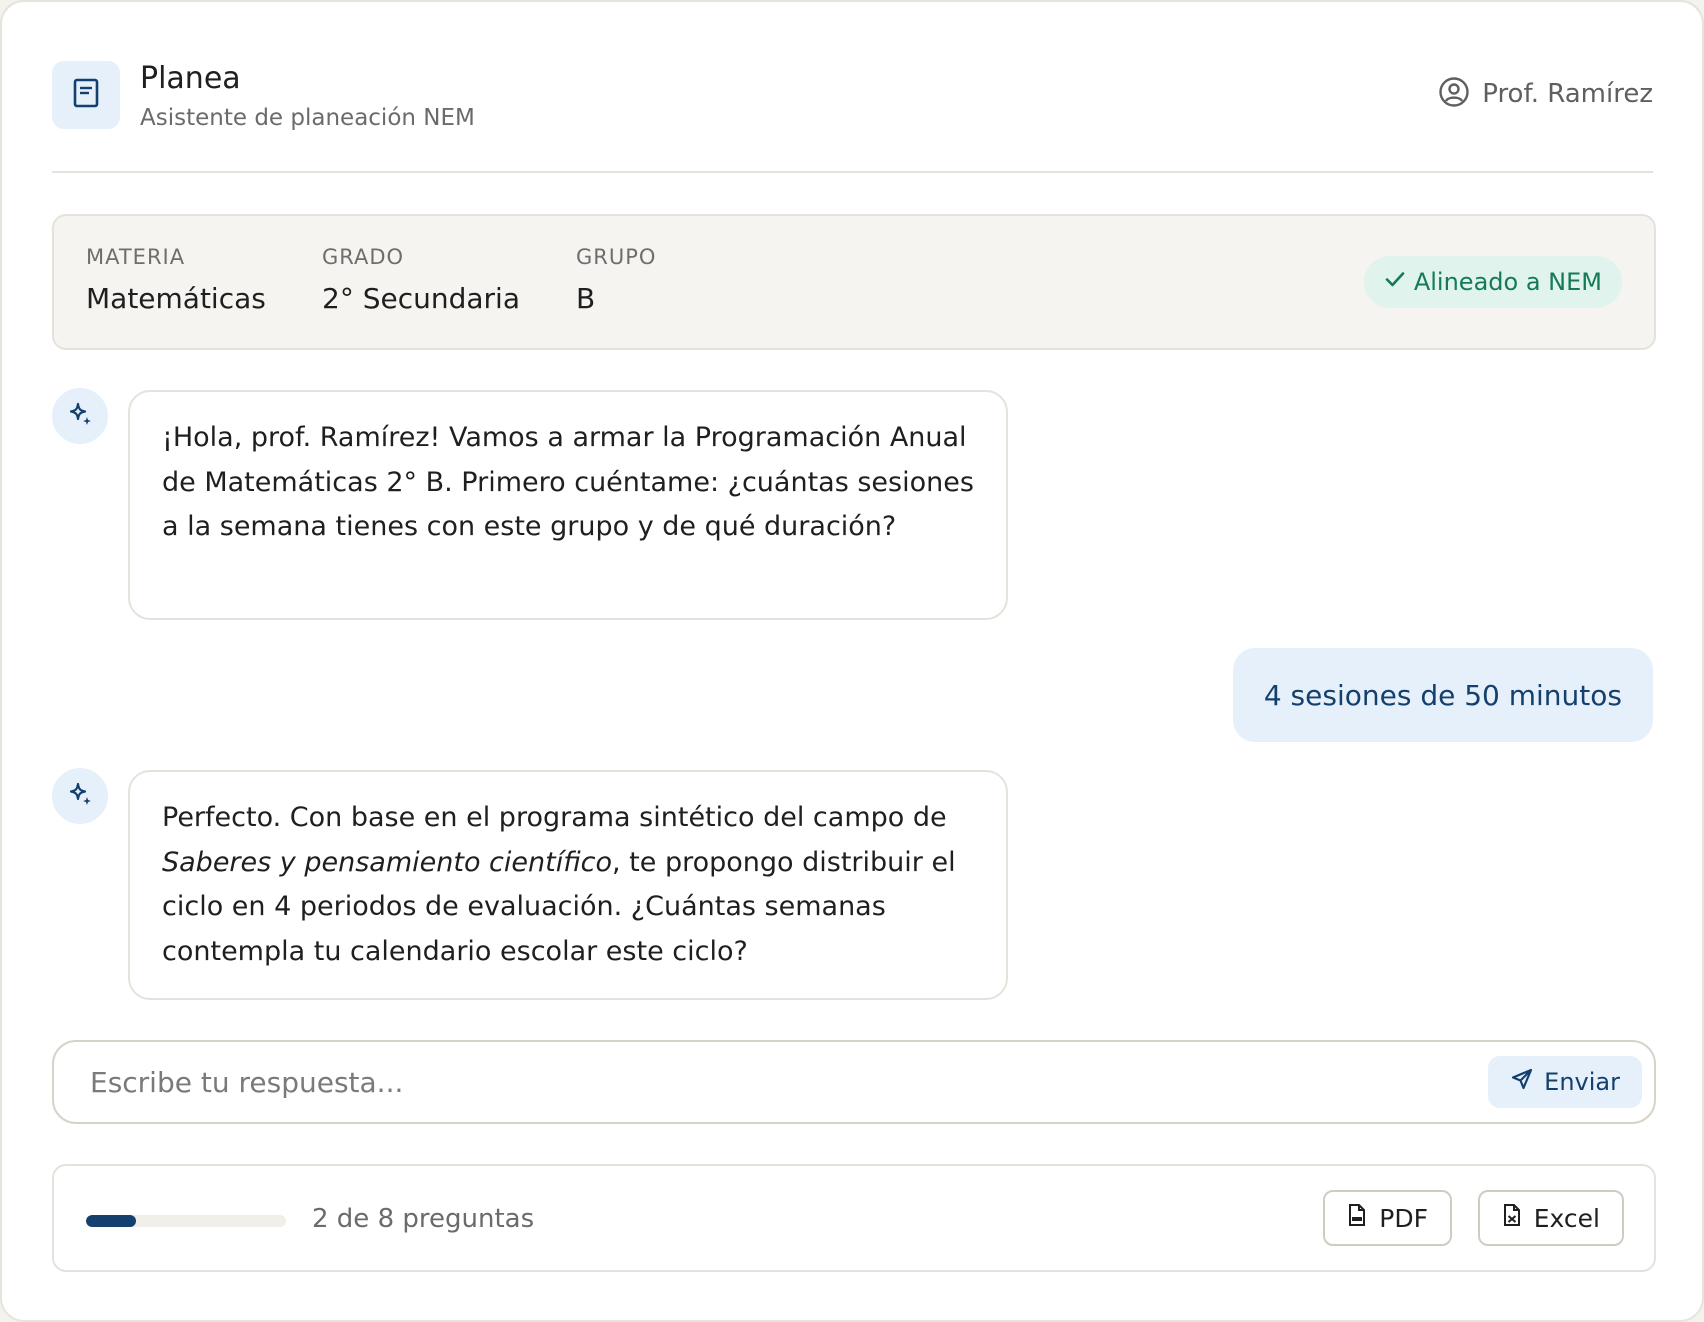  Describe the element at coordinates (616, 257) in the screenshot. I see `context-label: GRUPO` at that location.